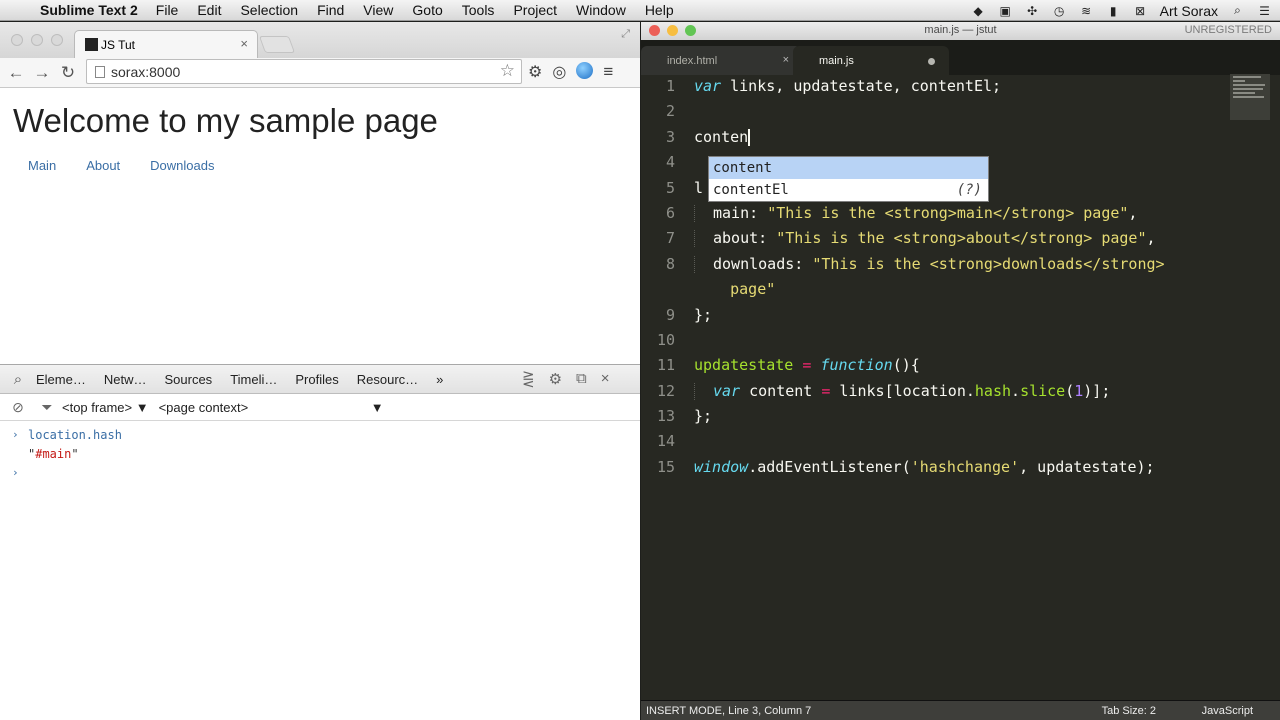  Describe the element at coordinates (721, 60) in the screenshot. I see `tab-index-html: index.html ×` at that location.